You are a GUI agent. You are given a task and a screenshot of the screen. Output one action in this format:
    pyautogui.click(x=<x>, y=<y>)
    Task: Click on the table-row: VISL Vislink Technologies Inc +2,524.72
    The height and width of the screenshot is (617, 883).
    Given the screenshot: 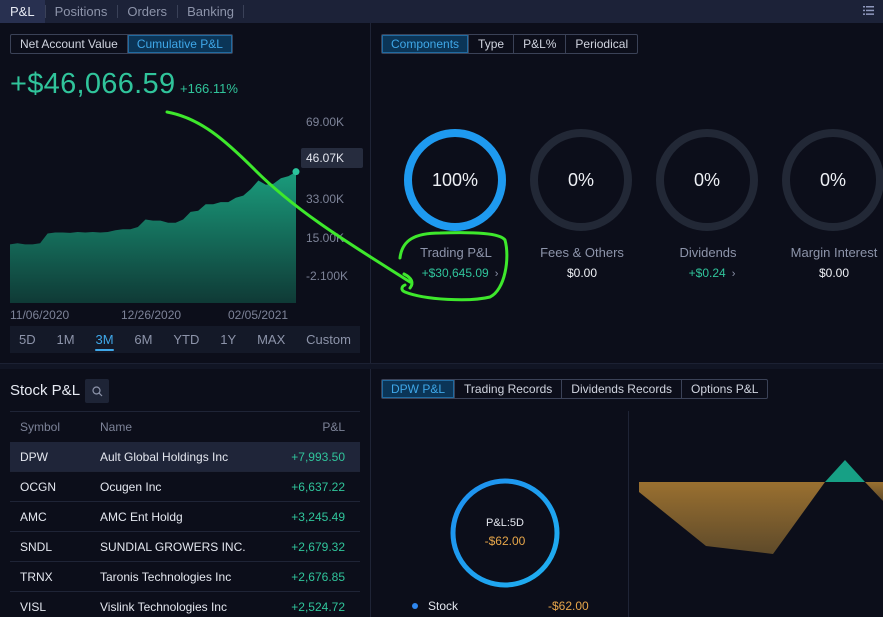 What is the action you would take?
    pyautogui.click(x=185, y=604)
    